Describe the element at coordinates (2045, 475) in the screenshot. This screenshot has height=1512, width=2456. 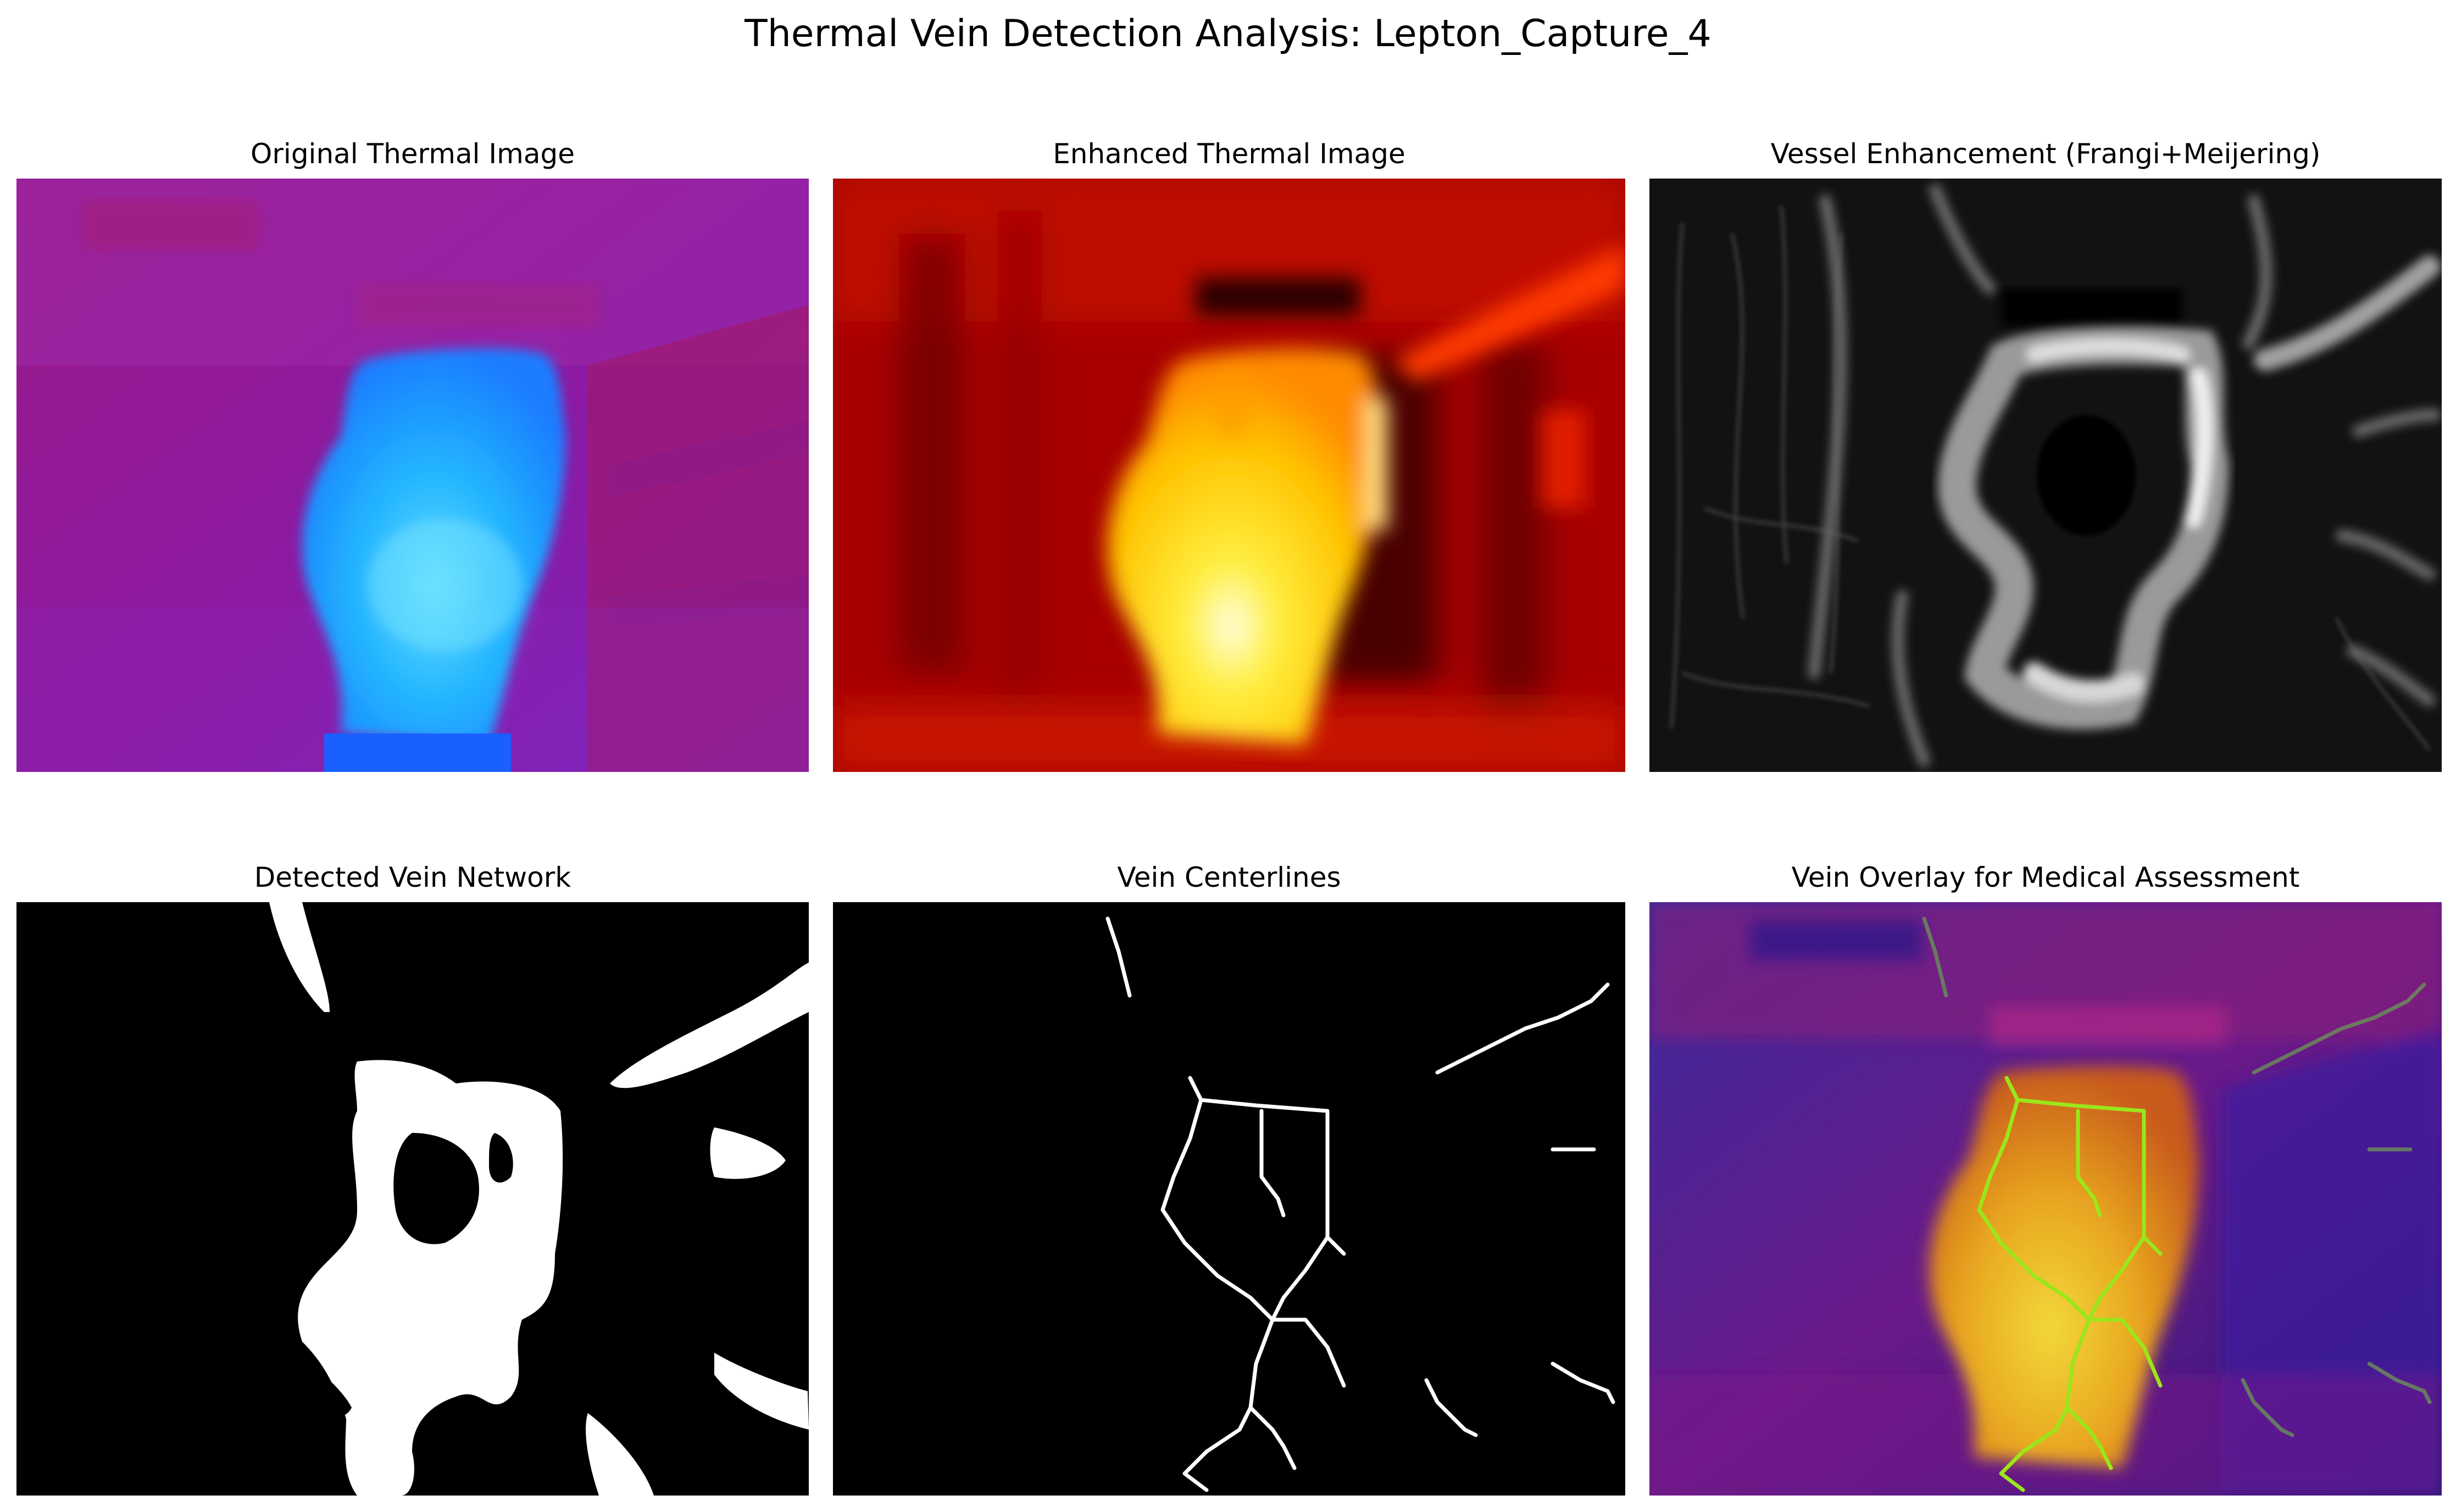
I see `vessel-enhancement-image` at that location.